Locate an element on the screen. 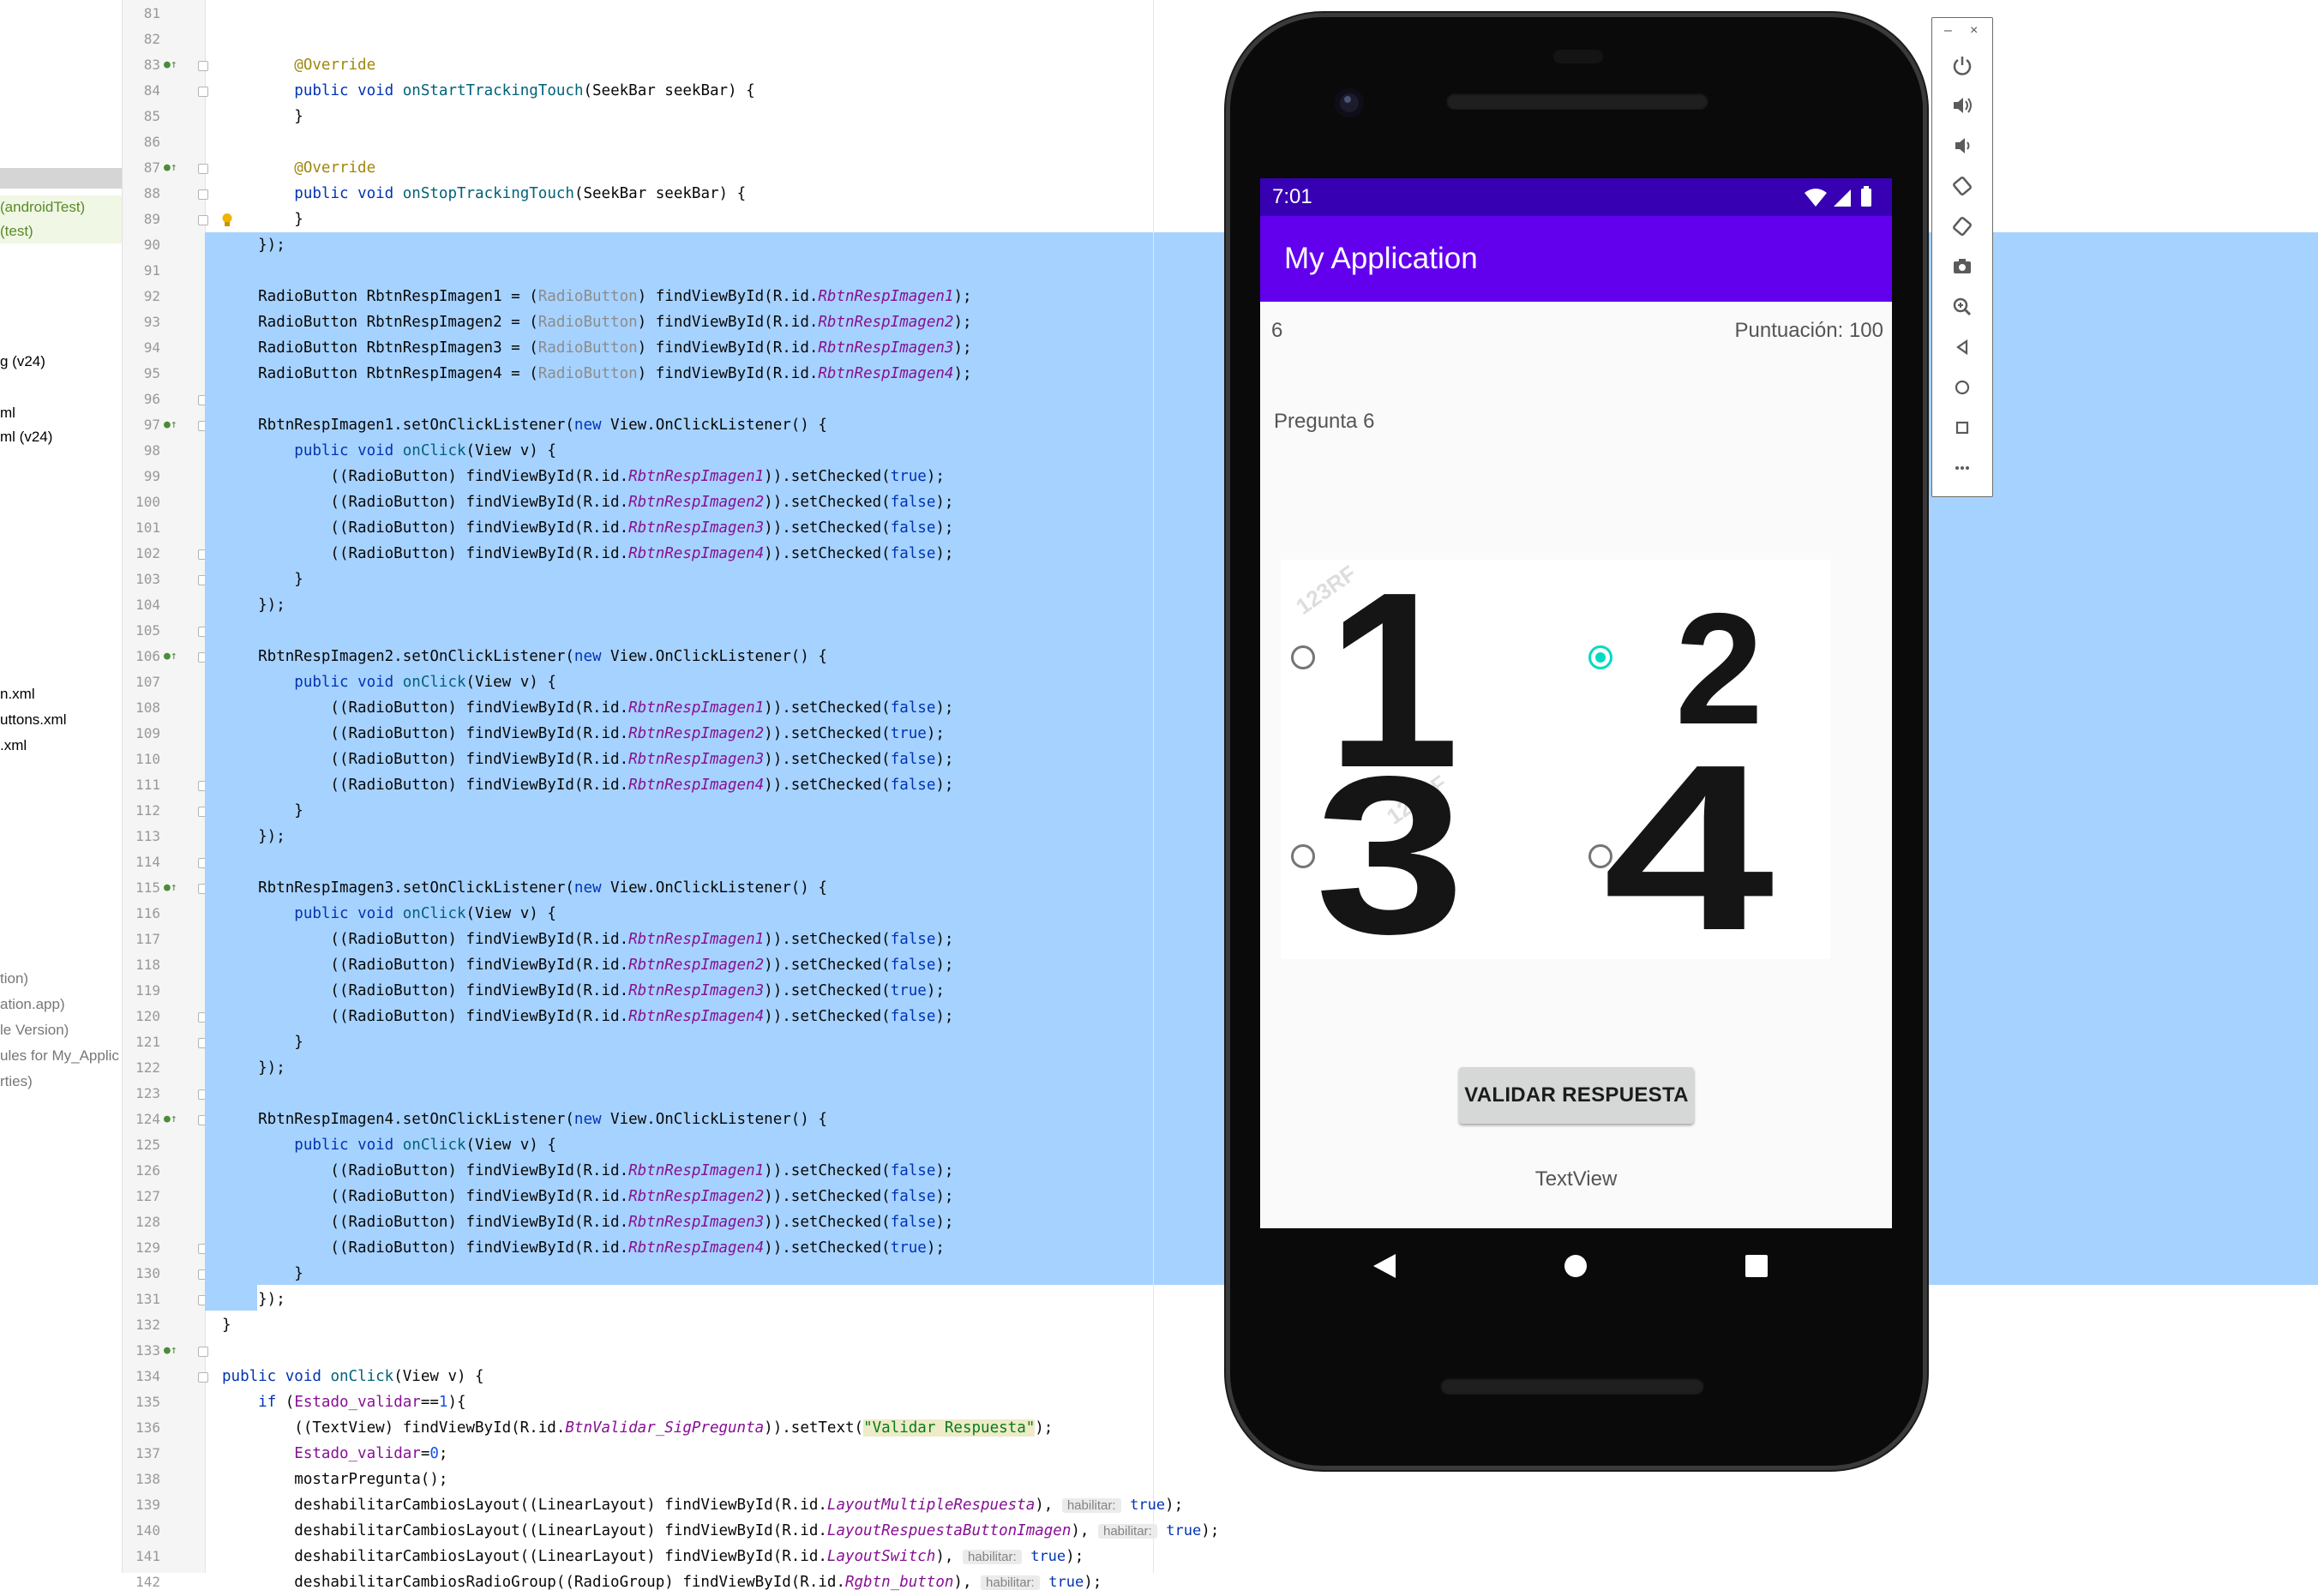 This screenshot has width=2318, height=1596. toolbar-minimize-button: – is located at coordinates (1948, 31).